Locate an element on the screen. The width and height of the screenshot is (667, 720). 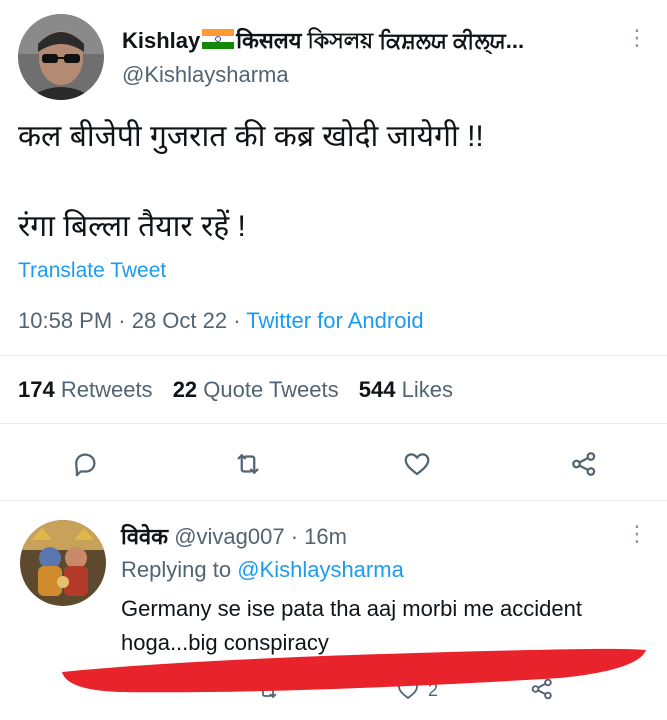
tweet-source-link: Twitter for Android is located at coordinates (334, 320).